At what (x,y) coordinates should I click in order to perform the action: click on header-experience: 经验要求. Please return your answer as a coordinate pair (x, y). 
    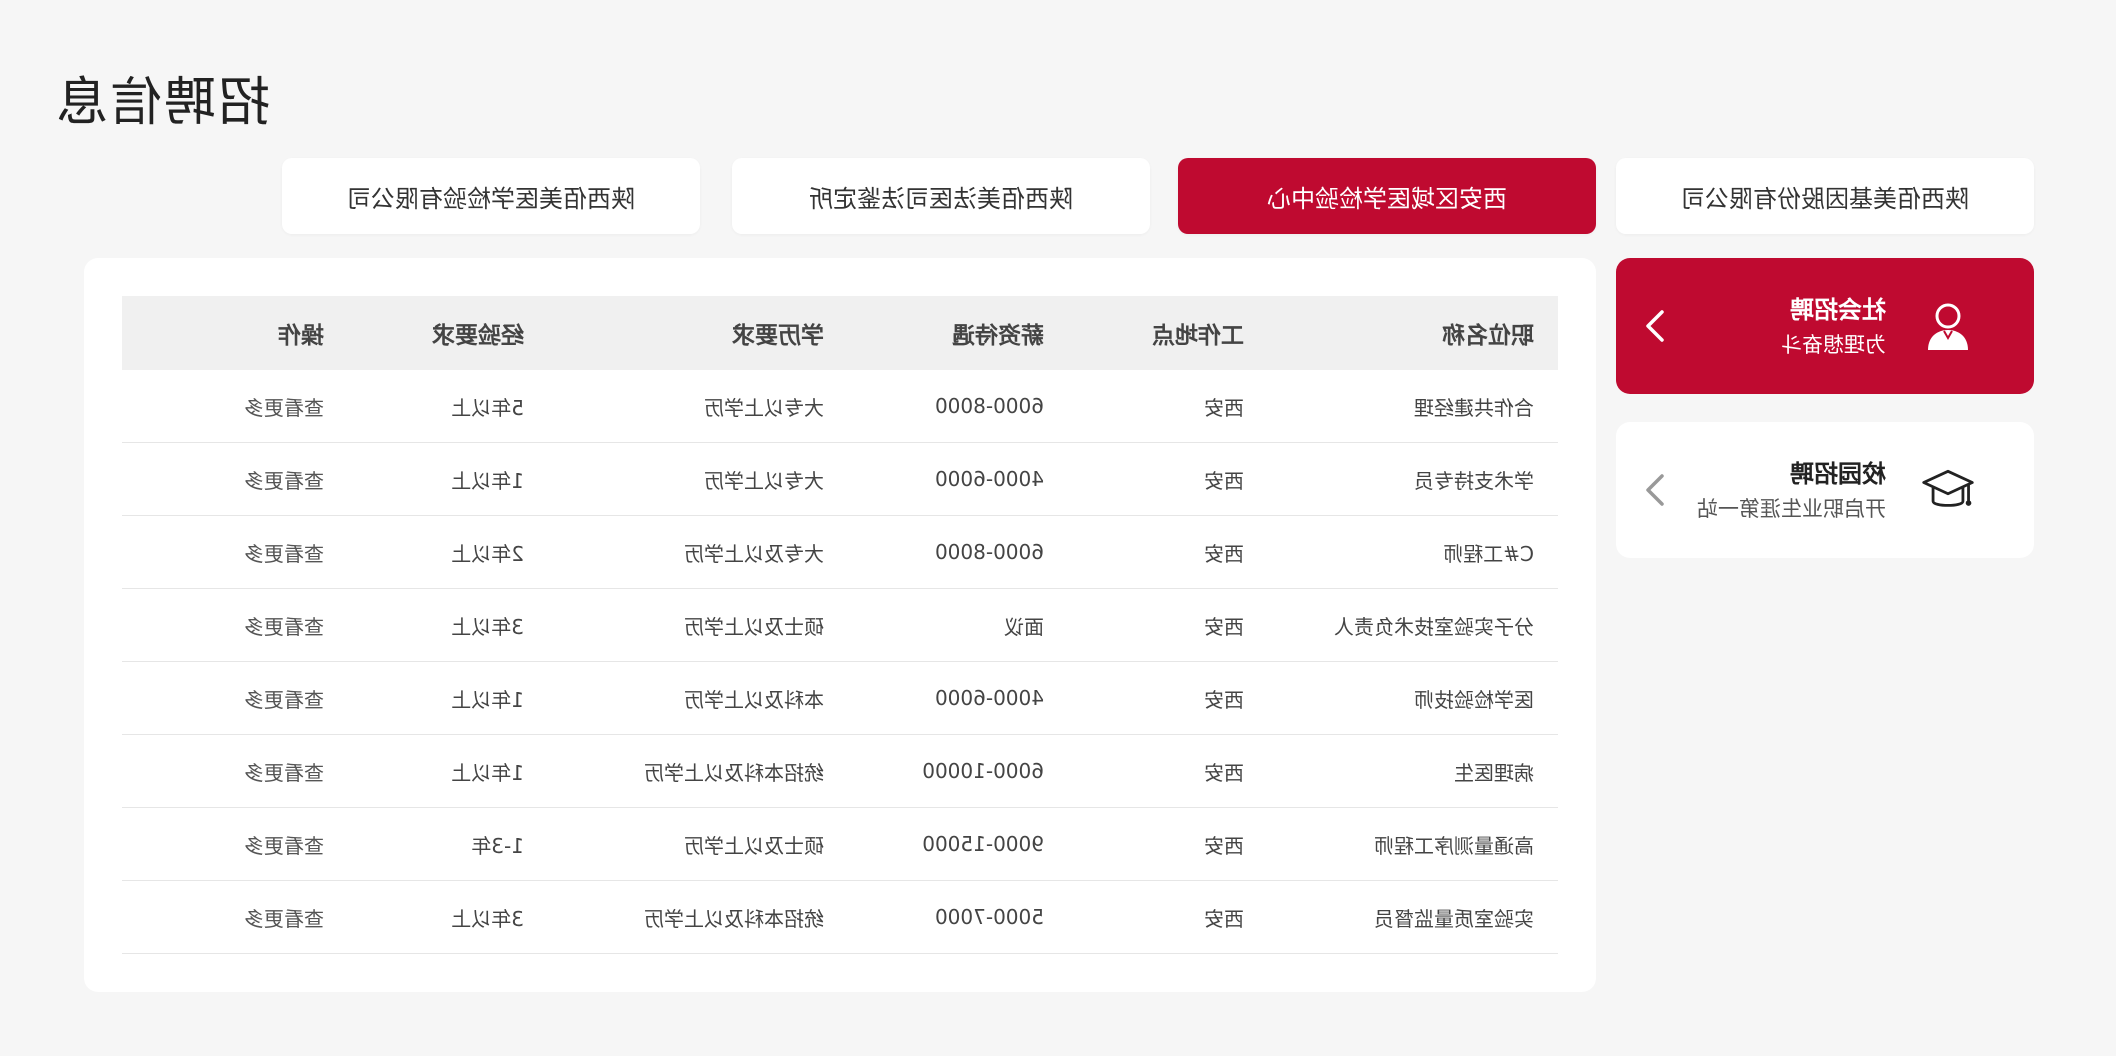
    Looking at the image, I should click on (478, 336).